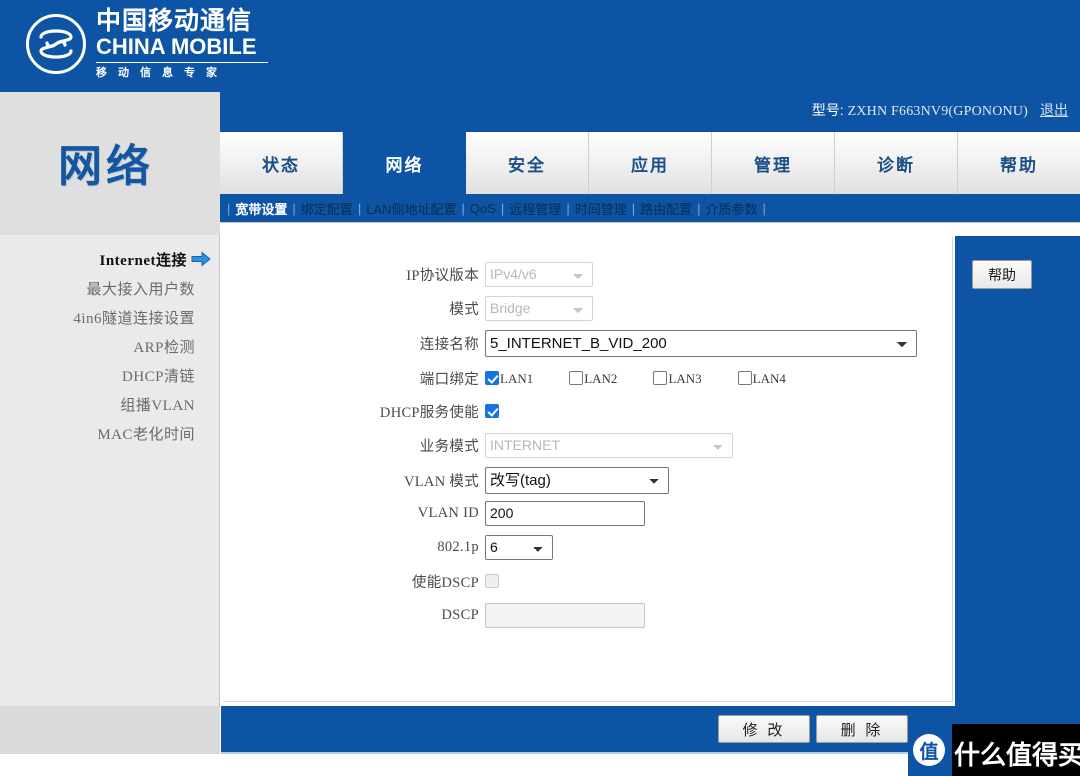 The width and height of the screenshot is (1080, 776). Describe the element at coordinates (565, 615) in the screenshot. I see `dscp-input` at that location.